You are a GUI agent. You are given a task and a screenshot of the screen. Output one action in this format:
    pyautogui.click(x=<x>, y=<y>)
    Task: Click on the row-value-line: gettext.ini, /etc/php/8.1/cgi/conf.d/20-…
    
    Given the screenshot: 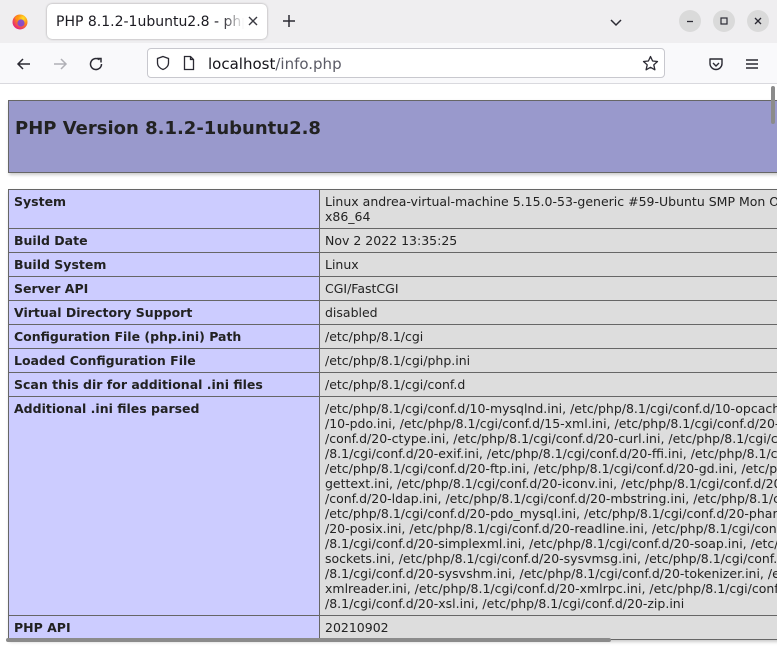 What is the action you would take?
    pyautogui.click(x=551, y=483)
    